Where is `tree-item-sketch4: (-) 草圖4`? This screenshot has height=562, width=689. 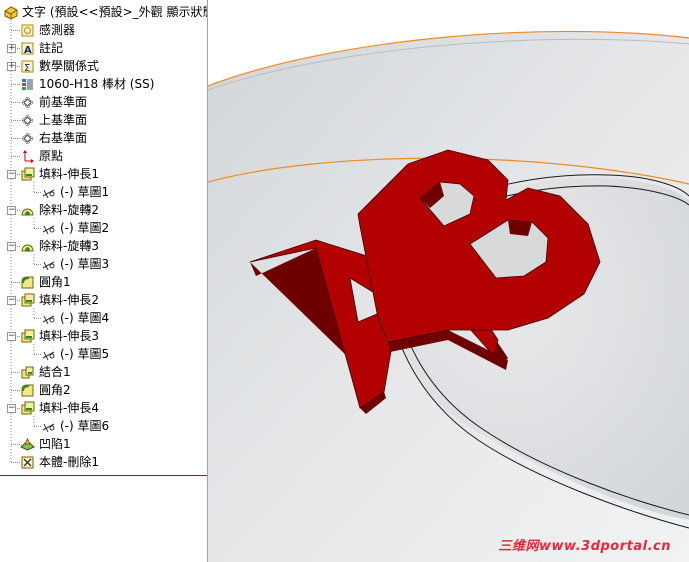 tree-item-sketch4: (-) 草圖4 is located at coordinates (75, 318).